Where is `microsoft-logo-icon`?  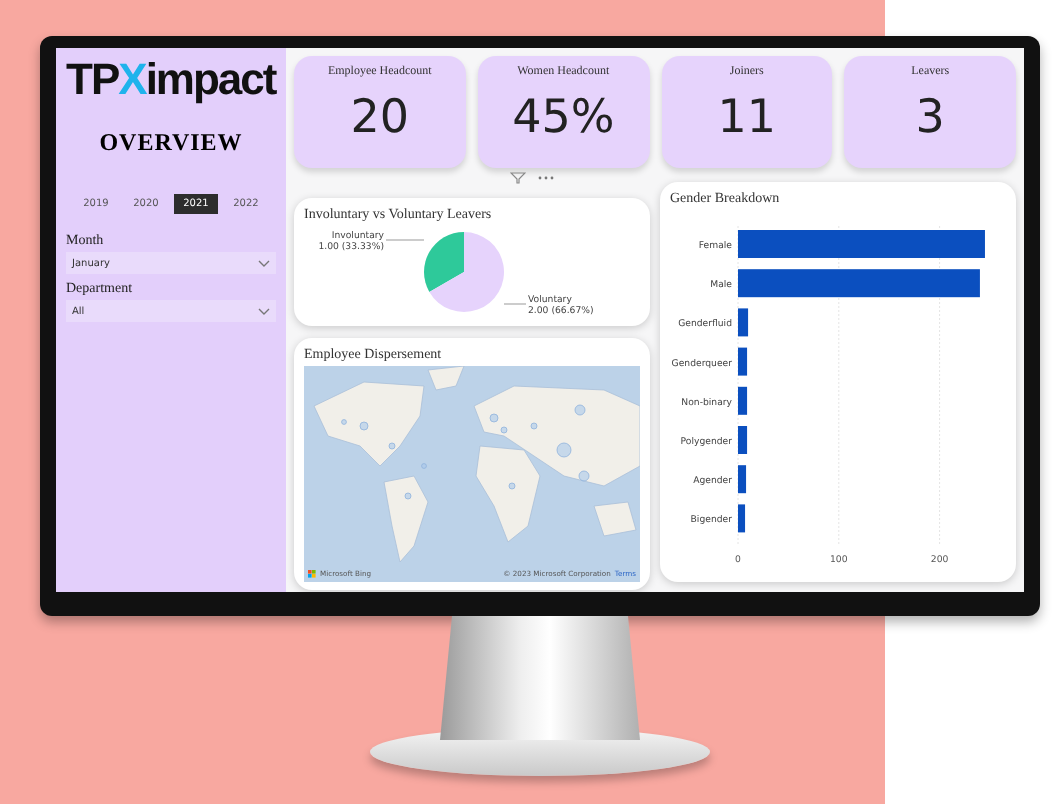 microsoft-logo-icon is located at coordinates (312, 574).